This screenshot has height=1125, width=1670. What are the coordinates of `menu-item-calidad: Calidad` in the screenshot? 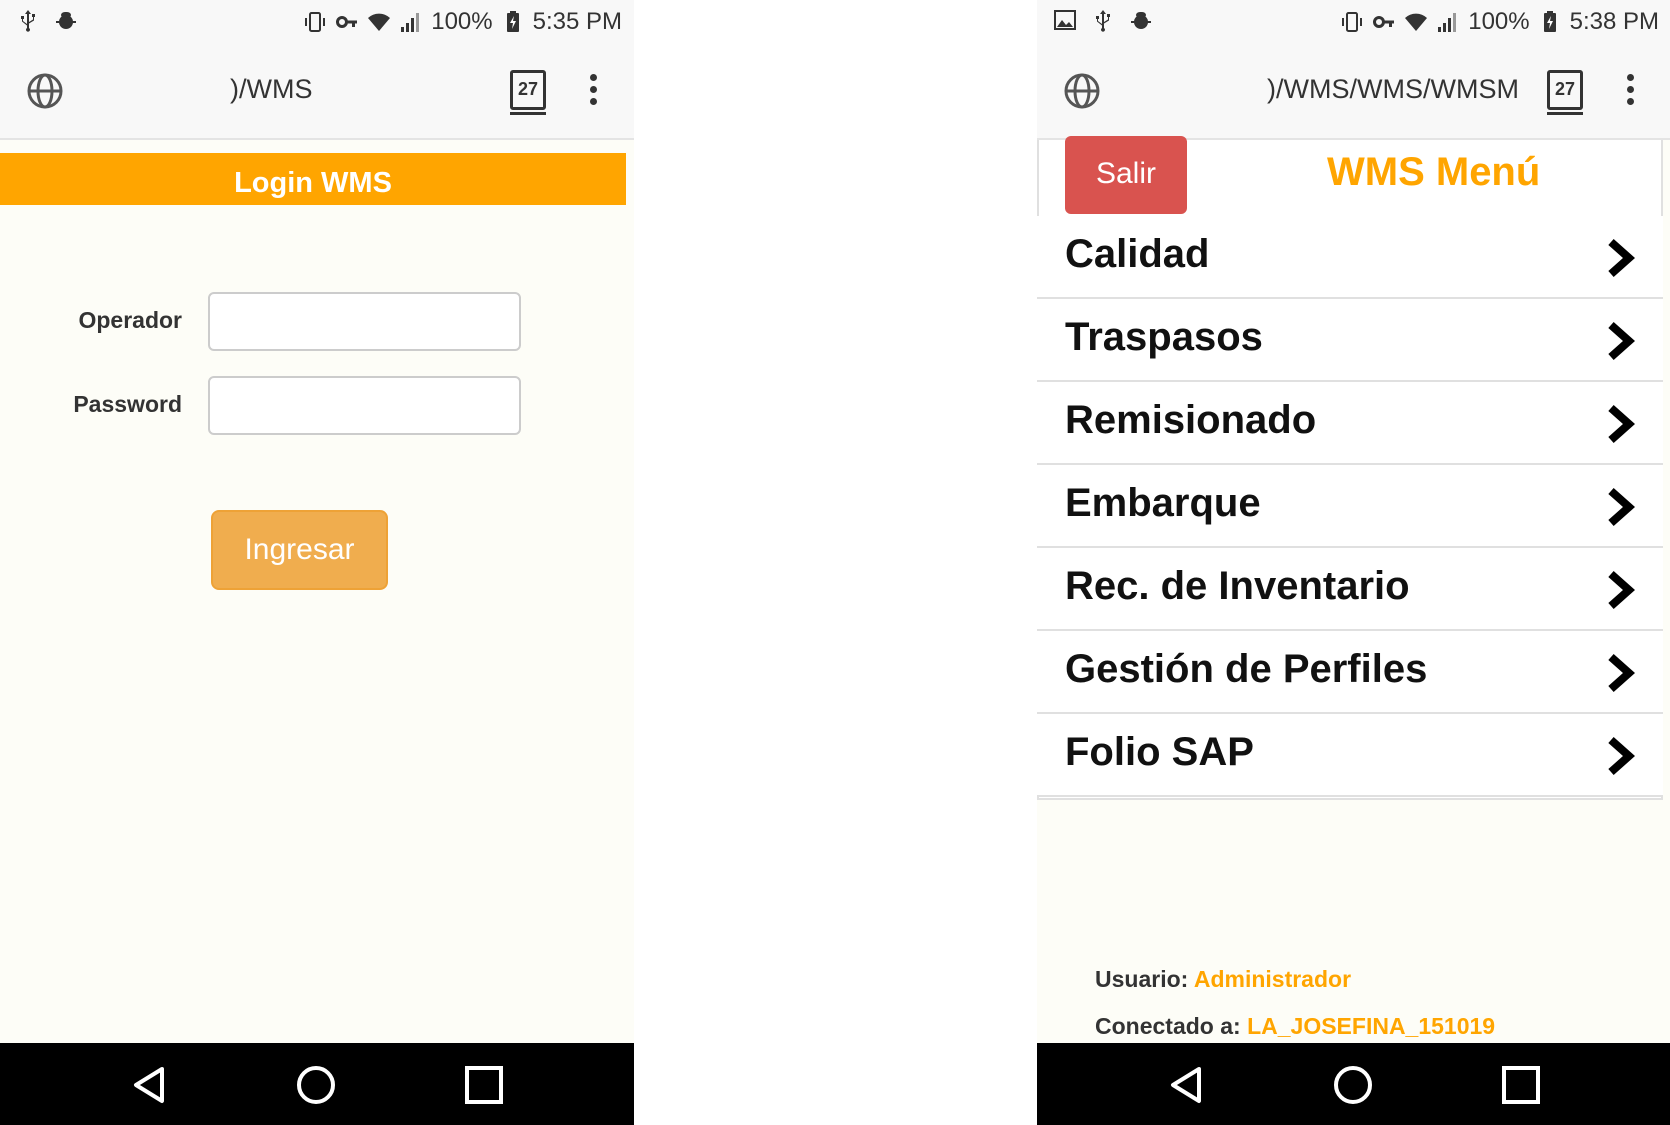 It's located at (1350, 257).